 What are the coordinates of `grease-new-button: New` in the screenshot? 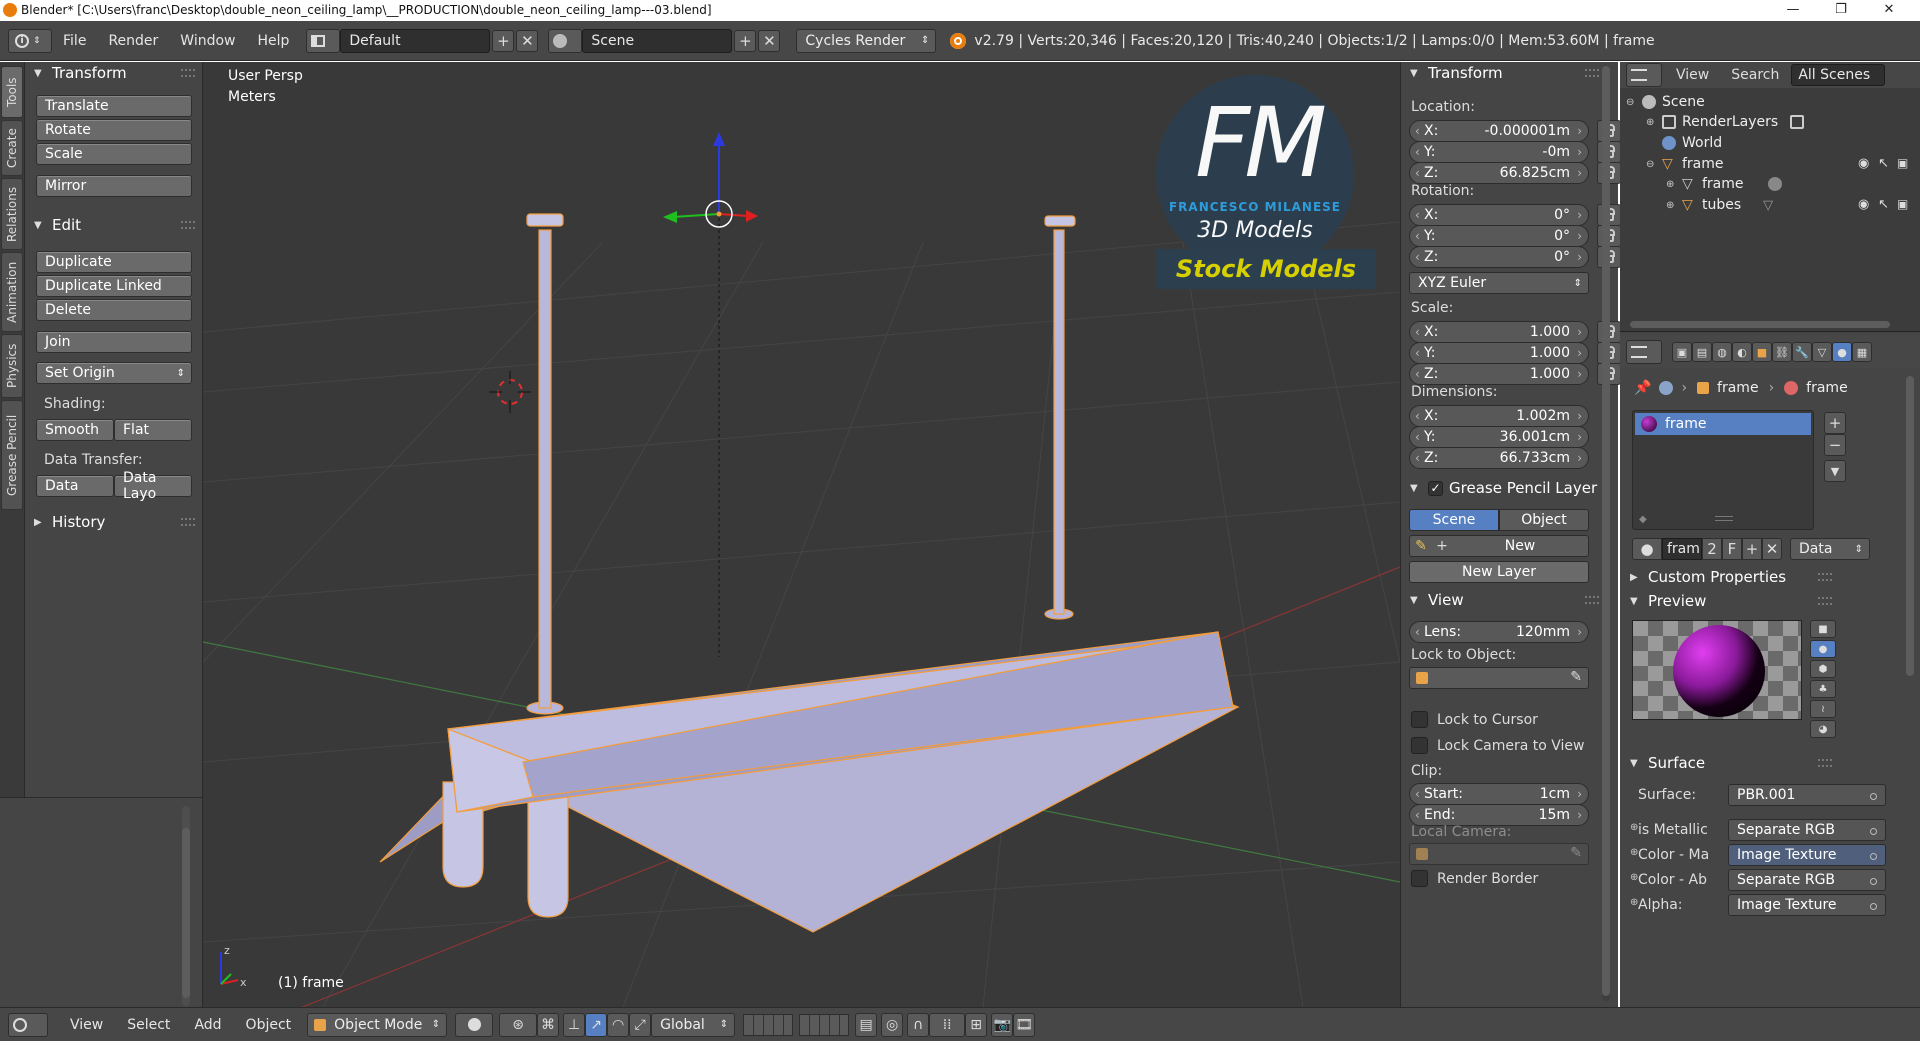 It's located at (1520, 546).